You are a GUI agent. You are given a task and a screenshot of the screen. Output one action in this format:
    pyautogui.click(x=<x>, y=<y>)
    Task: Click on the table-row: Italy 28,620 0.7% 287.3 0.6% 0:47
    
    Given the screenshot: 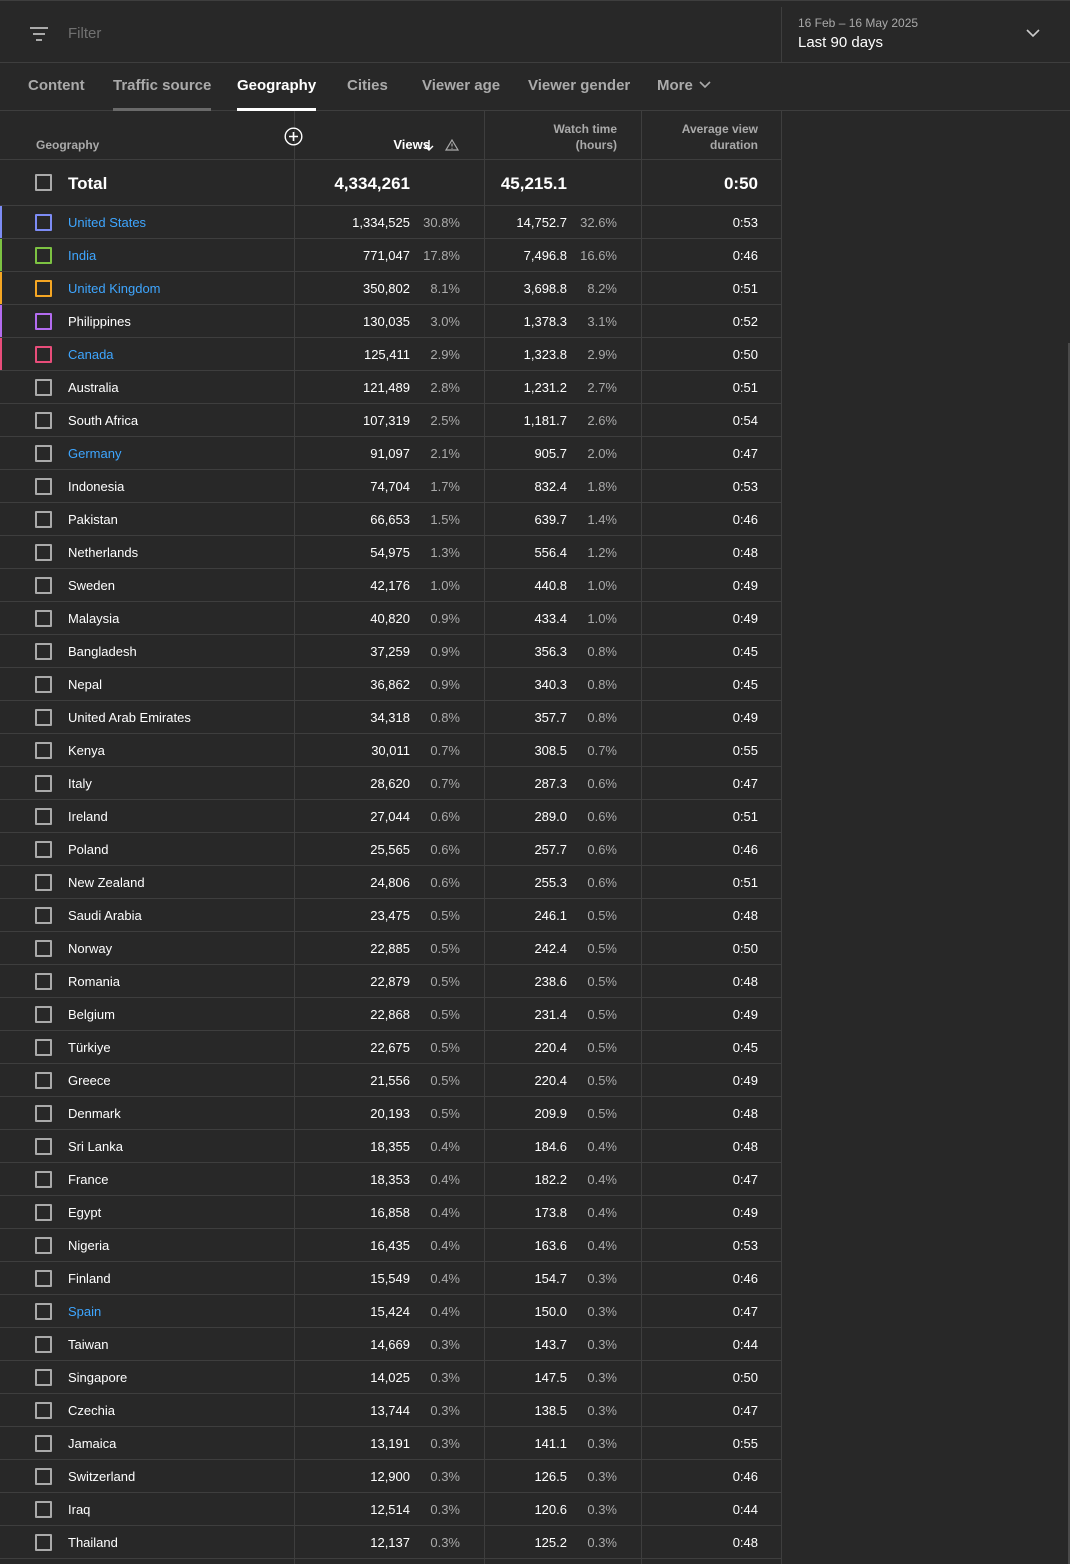 What is the action you would take?
    pyautogui.click(x=391, y=783)
    